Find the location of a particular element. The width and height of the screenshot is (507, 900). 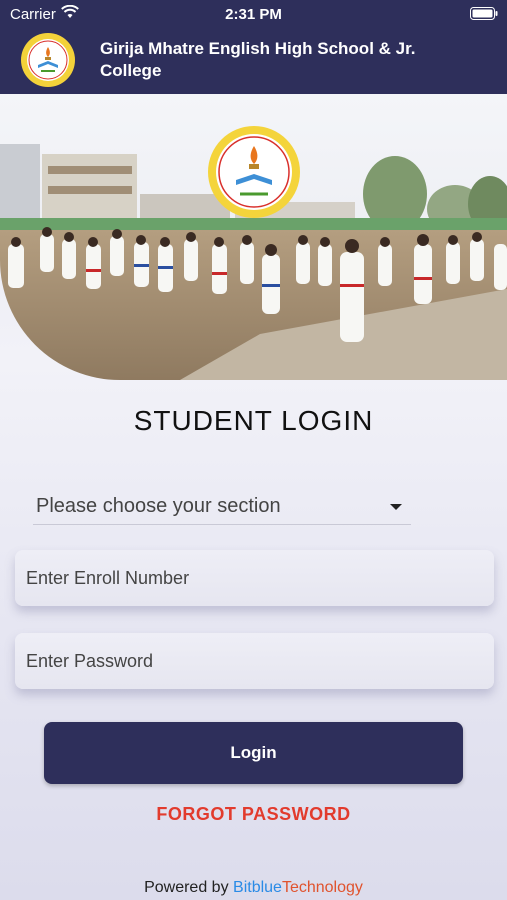

password-field is located at coordinates (254, 661).